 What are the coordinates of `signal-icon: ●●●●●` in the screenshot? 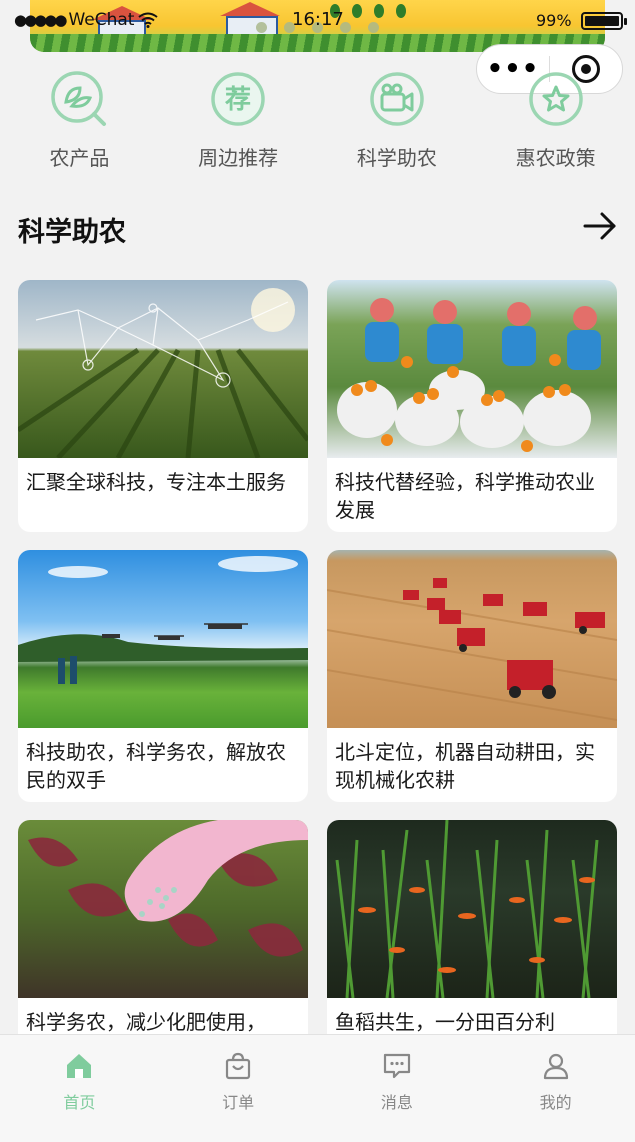 It's located at (40, 20).